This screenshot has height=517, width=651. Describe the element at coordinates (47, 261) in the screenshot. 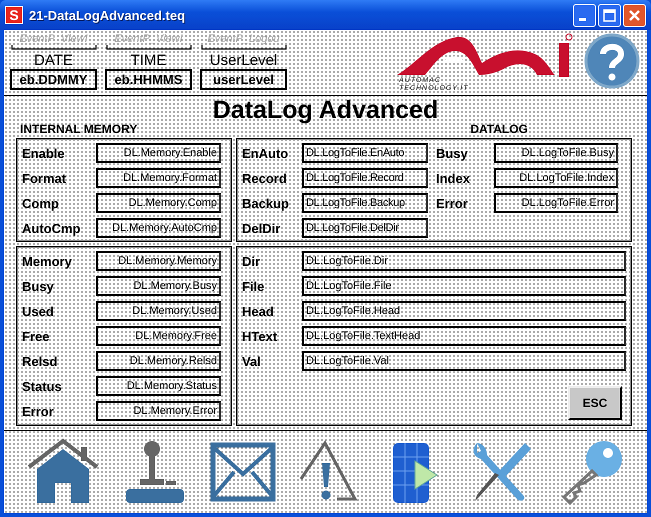

I see `field-label: Memory` at that location.